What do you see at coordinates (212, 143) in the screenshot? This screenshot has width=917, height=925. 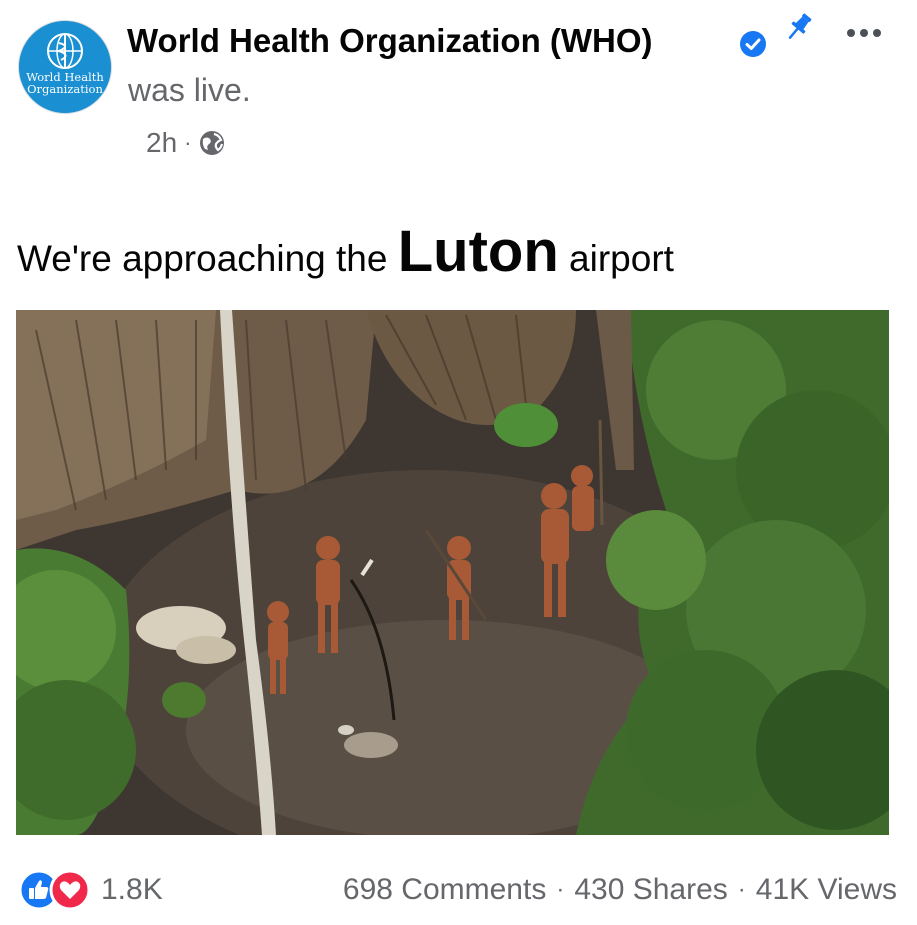 I see `globe-icon` at bounding box center [212, 143].